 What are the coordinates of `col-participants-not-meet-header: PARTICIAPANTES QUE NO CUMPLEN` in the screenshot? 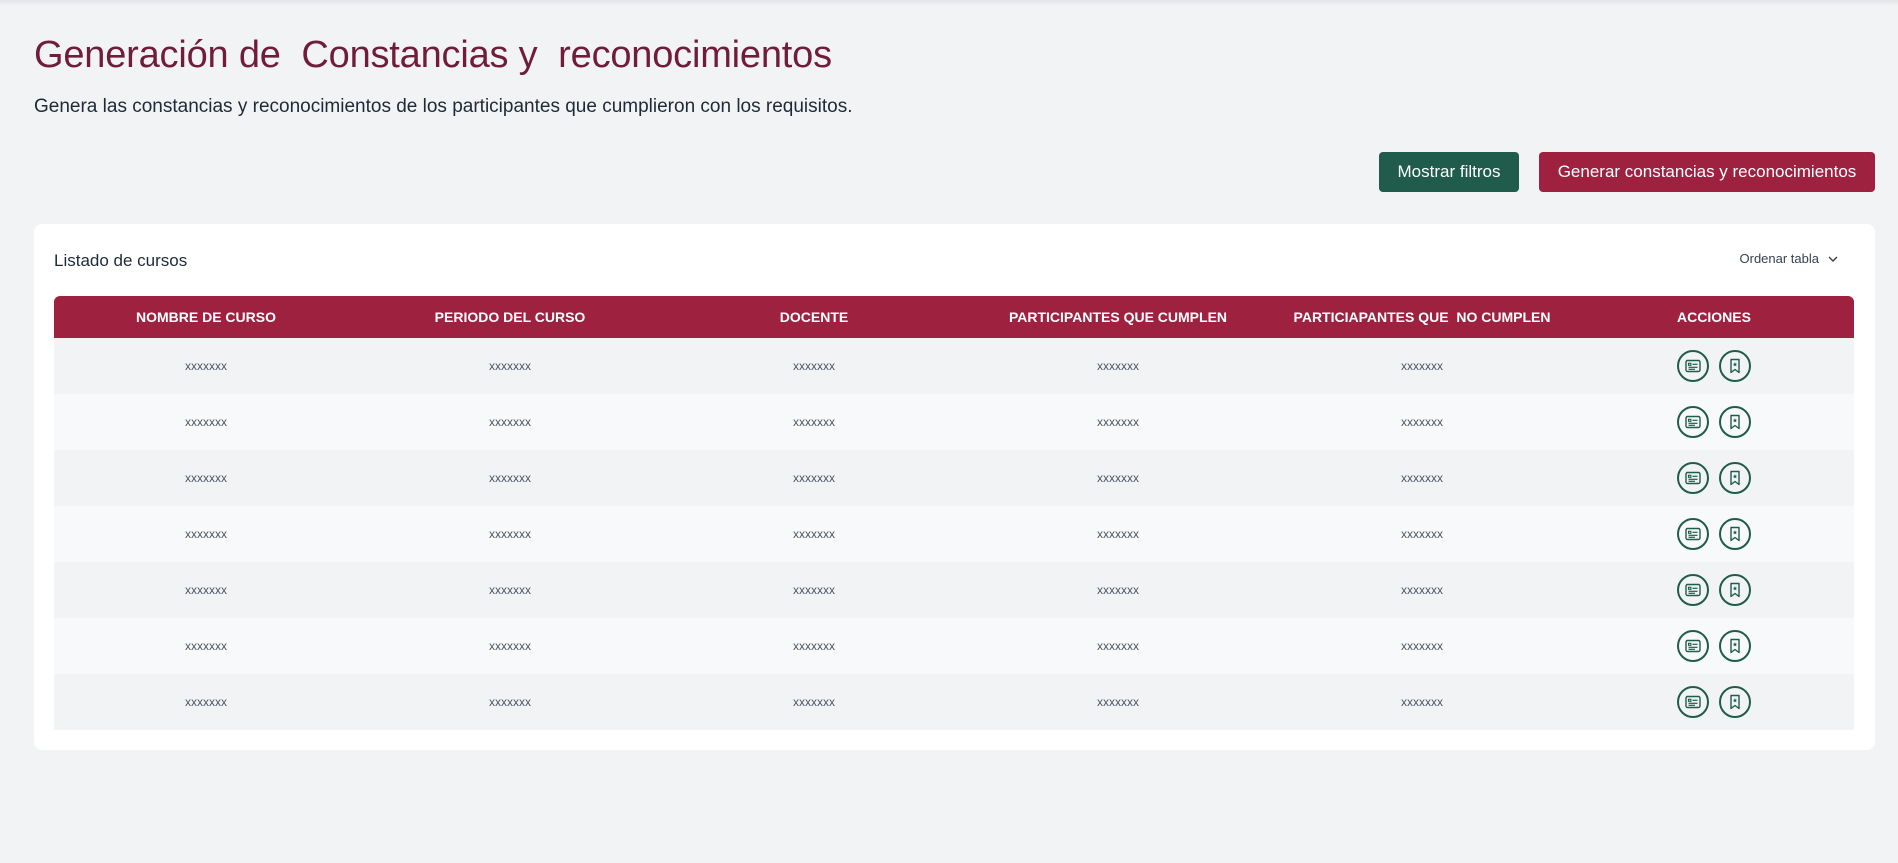 It's located at (1422, 317).